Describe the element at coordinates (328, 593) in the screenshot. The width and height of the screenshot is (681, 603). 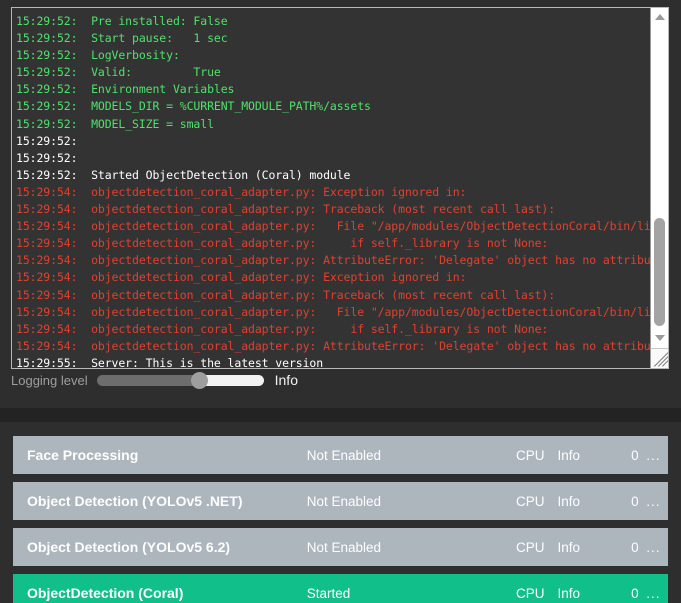
I see `module-status: Started` at that location.